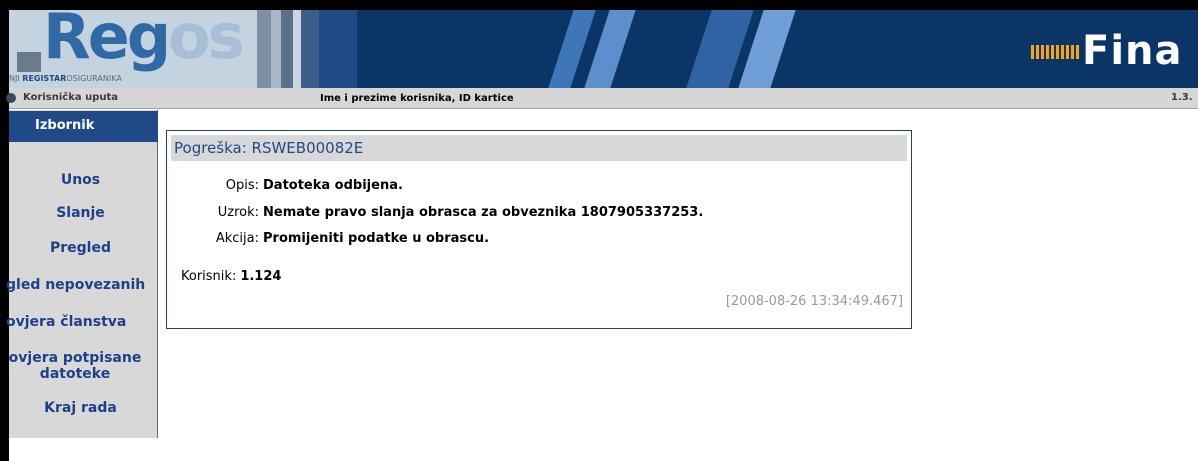  What do you see at coordinates (80, 248) in the screenshot?
I see `sidebar-item-pregled: Pregled` at bounding box center [80, 248].